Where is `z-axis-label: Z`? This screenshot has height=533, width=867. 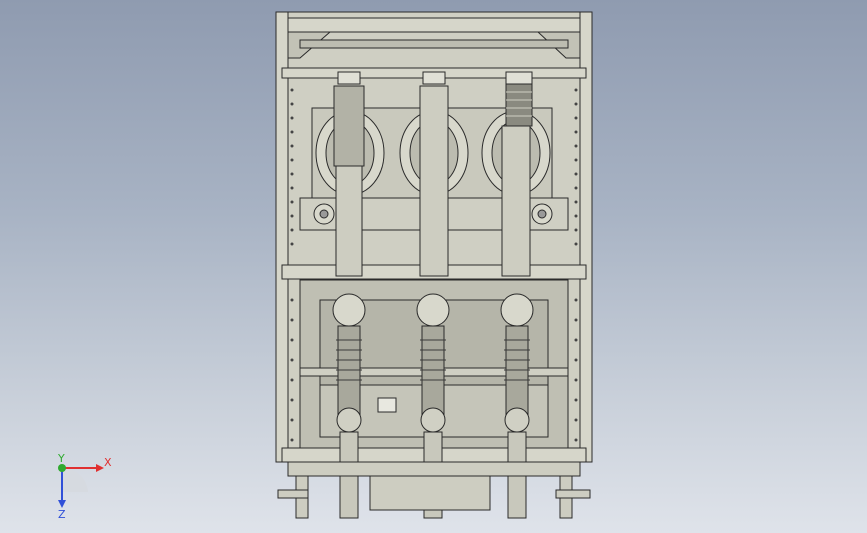
z-axis-label: Z is located at coordinates (62, 514).